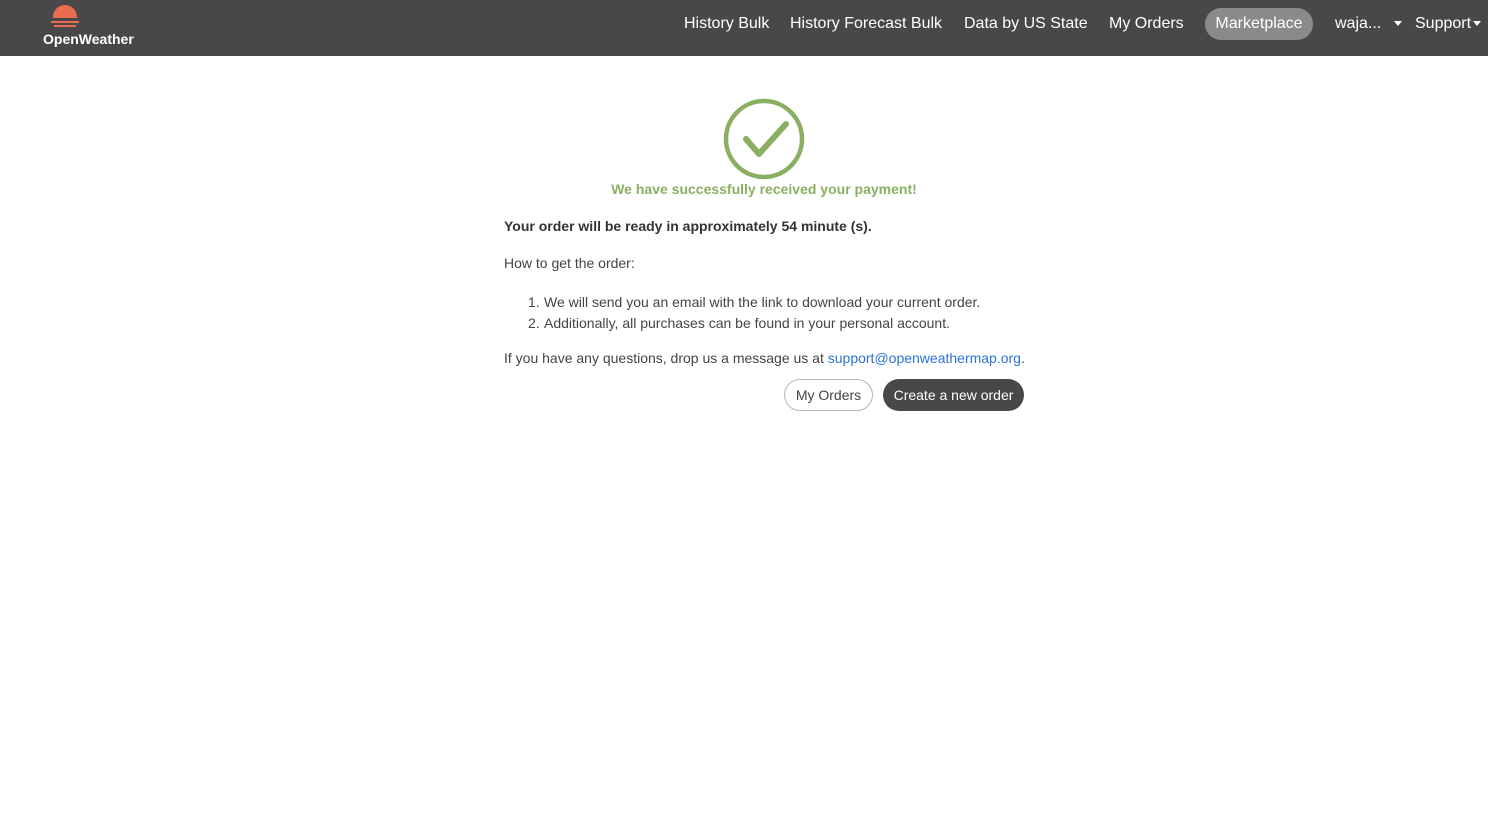 This screenshot has height=824, width=1488. What do you see at coordinates (866, 23) in the screenshot?
I see `nav-history-forecast-bulk: History Forecast Bulk` at bounding box center [866, 23].